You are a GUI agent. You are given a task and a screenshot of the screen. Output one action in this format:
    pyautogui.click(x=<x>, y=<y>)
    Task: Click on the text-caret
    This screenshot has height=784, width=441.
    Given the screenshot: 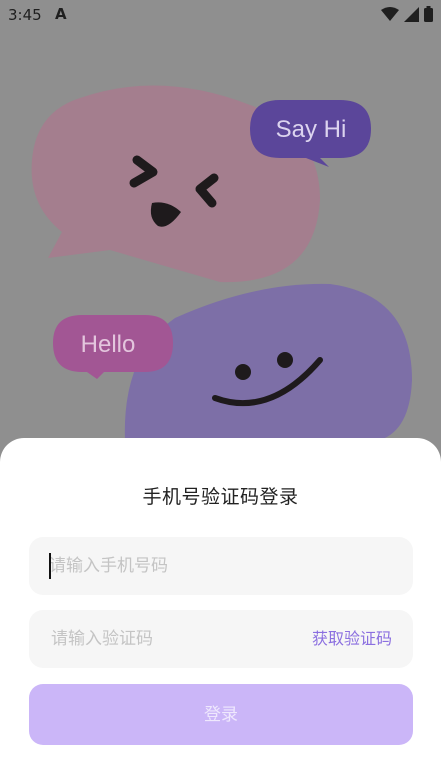 What is the action you would take?
    pyautogui.click(x=50, y=566)
    